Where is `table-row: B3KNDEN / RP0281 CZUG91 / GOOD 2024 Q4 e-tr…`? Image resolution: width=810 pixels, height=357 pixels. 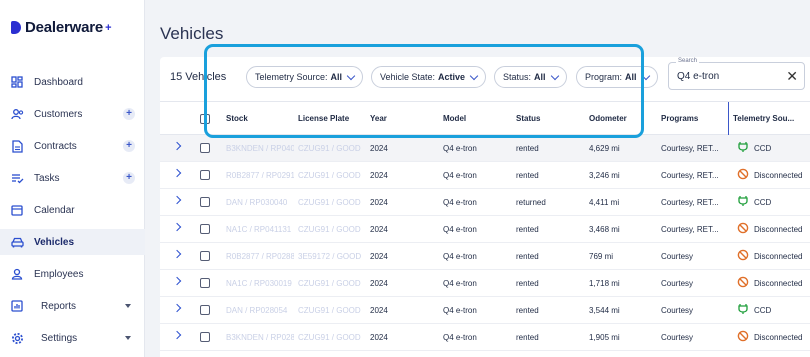 table-row: B3KNDEN / RP0281 CZUG91 / GOOD 2024 Q4 e-tr… is located at coordinates (485, 337).